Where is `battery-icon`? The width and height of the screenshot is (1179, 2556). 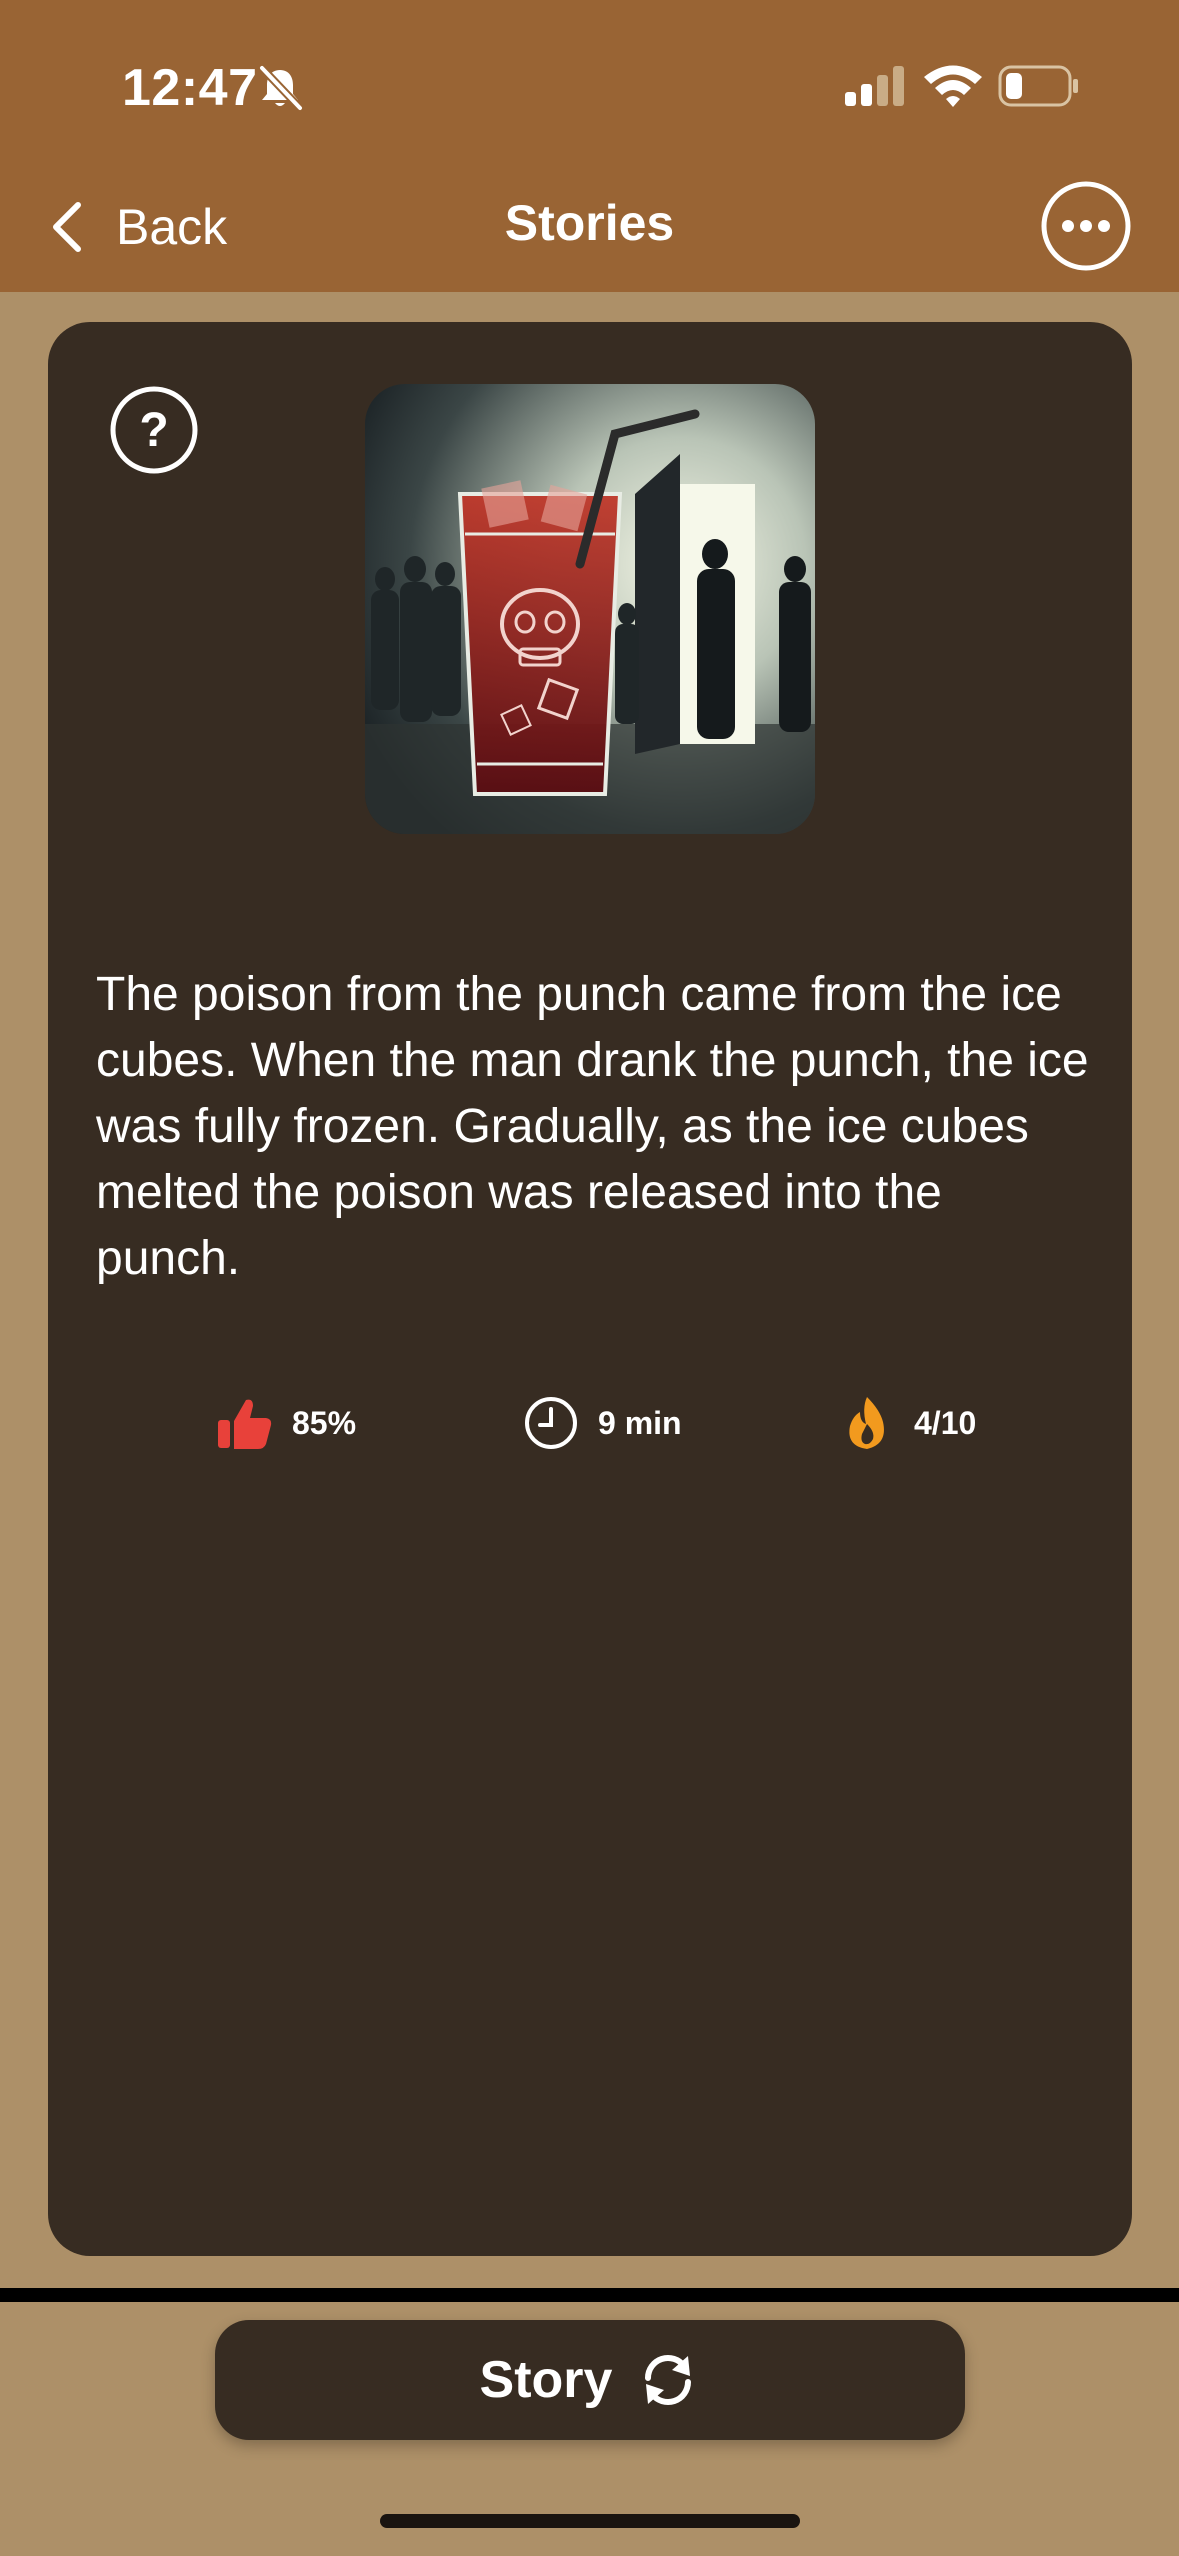 battery-icon is located at coordinates (1038, 86).